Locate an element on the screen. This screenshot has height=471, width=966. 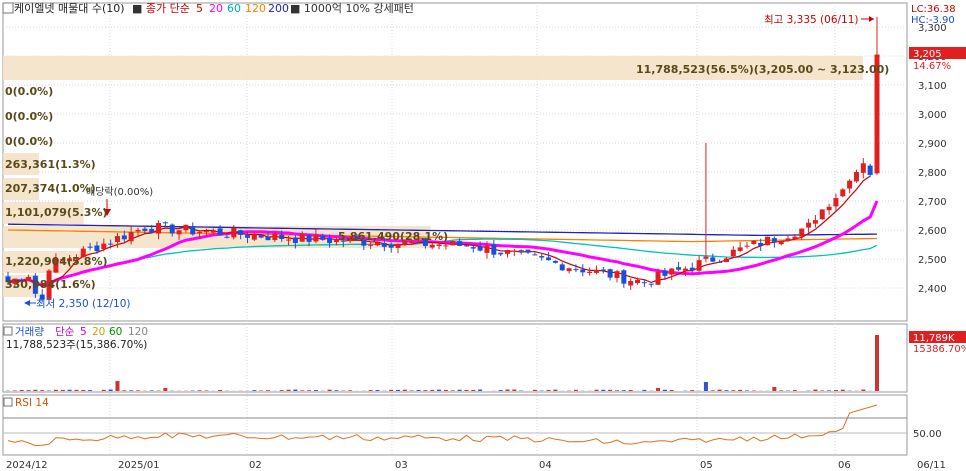
rsi-tick: 50.00 is located at coordinates (927, 434).